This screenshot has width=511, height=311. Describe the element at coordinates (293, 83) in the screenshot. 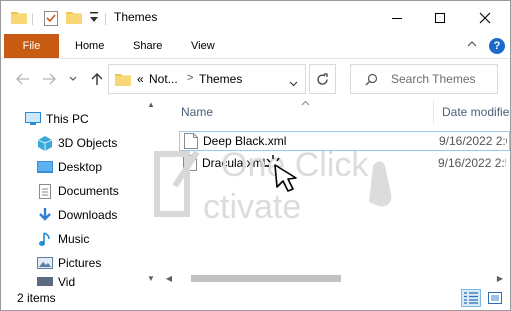

I see `chevron-down-icon` at that location.